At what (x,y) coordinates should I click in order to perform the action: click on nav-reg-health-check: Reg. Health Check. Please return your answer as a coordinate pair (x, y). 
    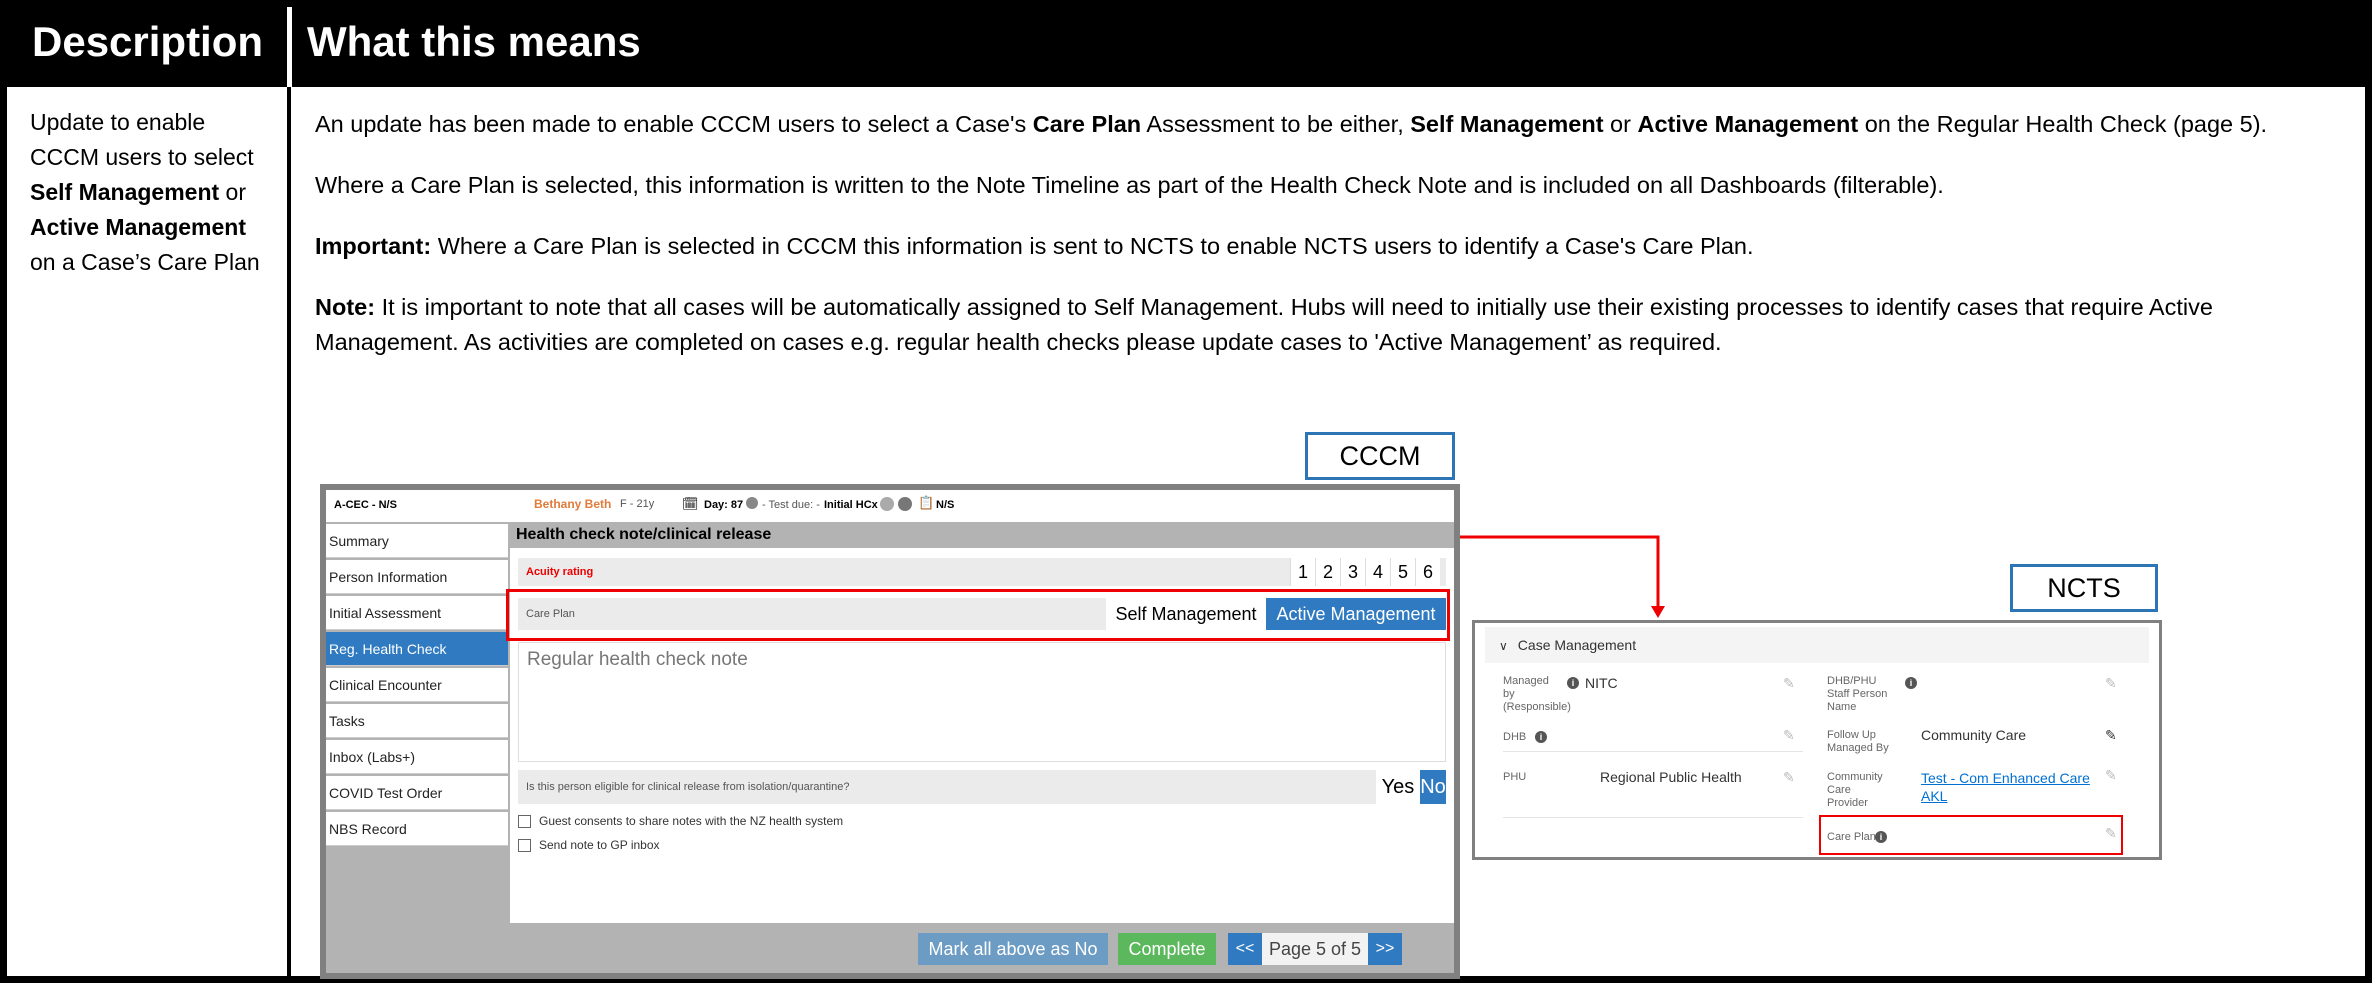
    Looking at the image, I should click on (417, 649).